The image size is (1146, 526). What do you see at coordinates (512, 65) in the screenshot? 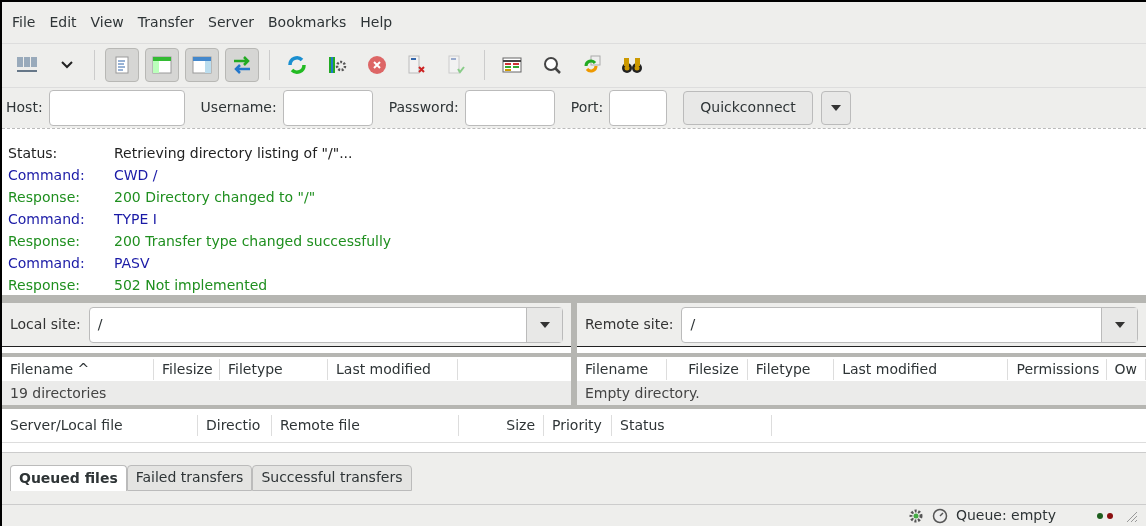
I see `table-icon` at bounding box center [512, 65].